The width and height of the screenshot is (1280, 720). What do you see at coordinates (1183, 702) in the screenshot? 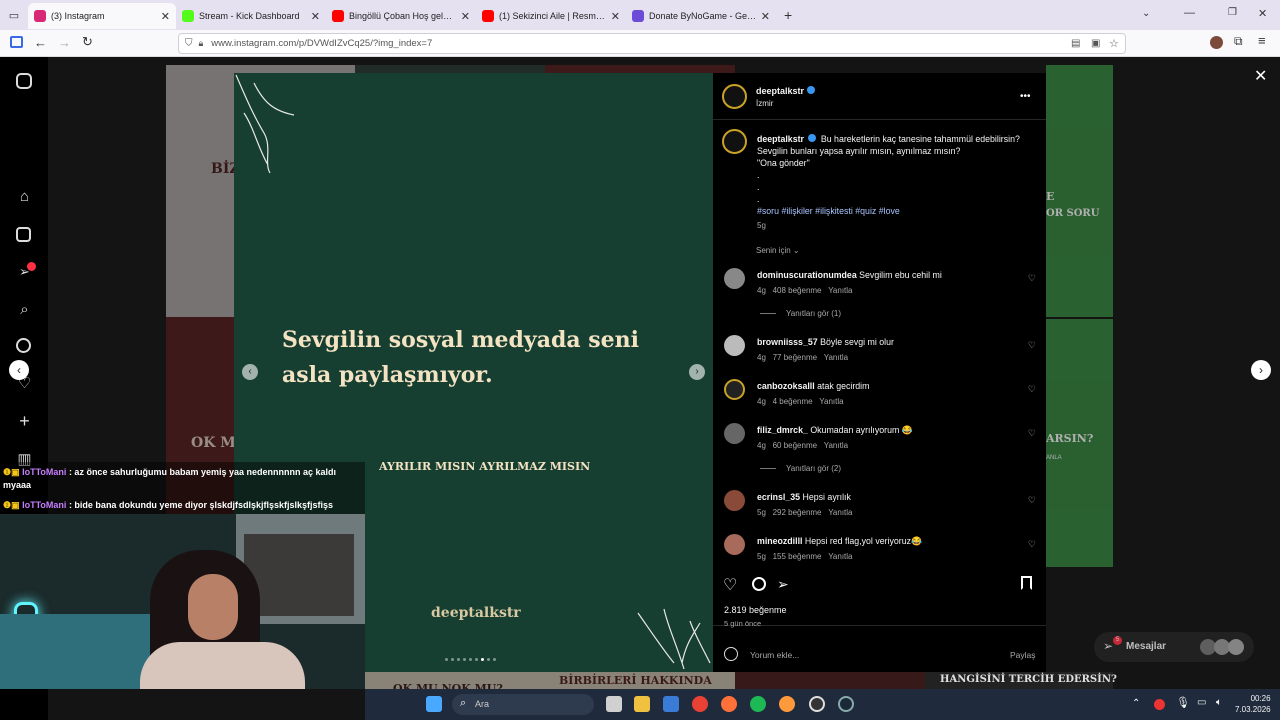
I see `microphone-icon: 🎙︎` at bounding box center [1183, 702].